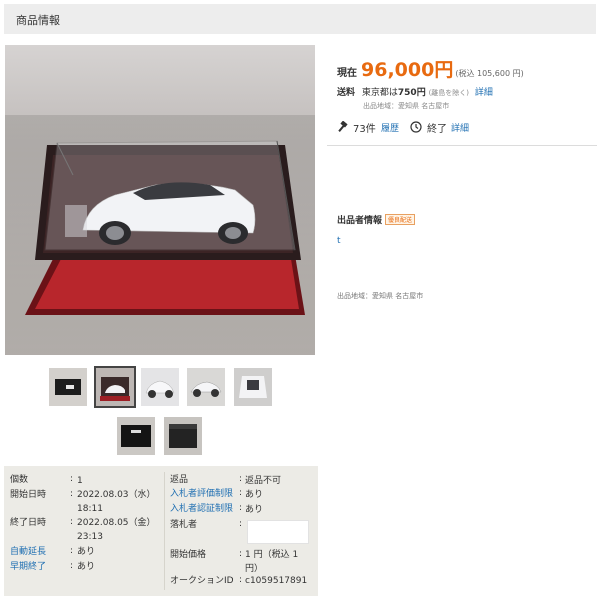  What do you see at coordinates (68, 387) in the screenshot?
I see `thumbnail-box` at bounding box center [68, 387].